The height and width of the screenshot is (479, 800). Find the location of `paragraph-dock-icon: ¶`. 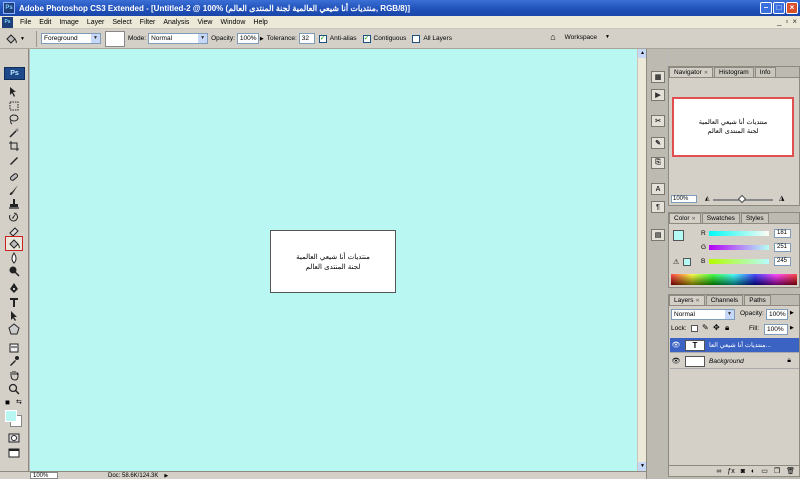

paragraph-dock-icon: ¶ is located at coordinates (658, 207).